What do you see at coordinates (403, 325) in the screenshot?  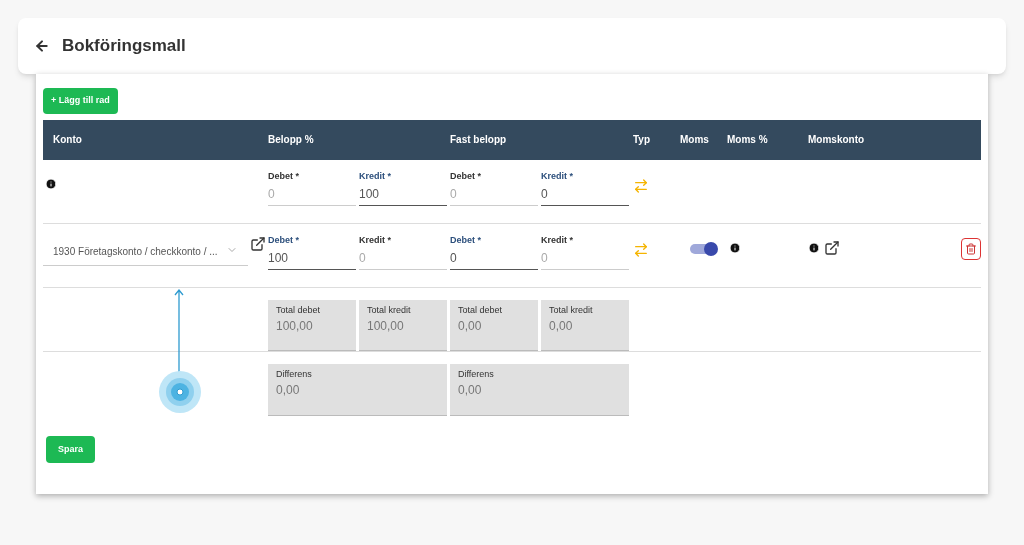 I see `total-field: Total kredit 100,00` at bounding box center [403, 325].